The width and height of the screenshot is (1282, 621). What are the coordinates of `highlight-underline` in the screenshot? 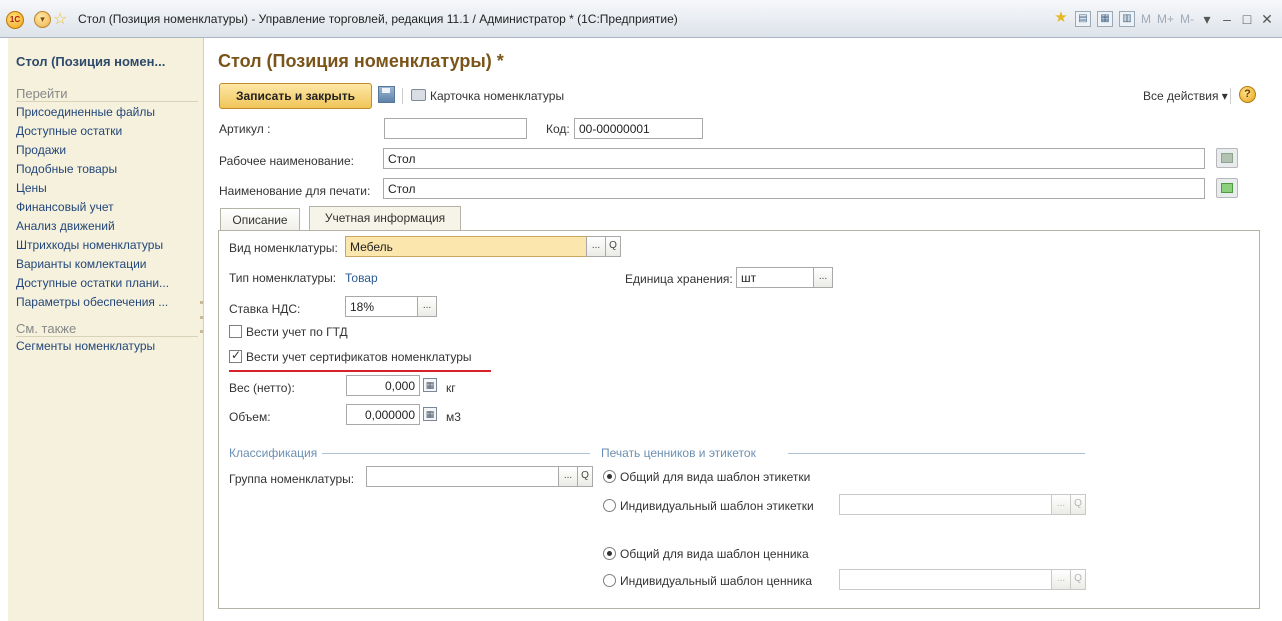 It's located at (360, 371).